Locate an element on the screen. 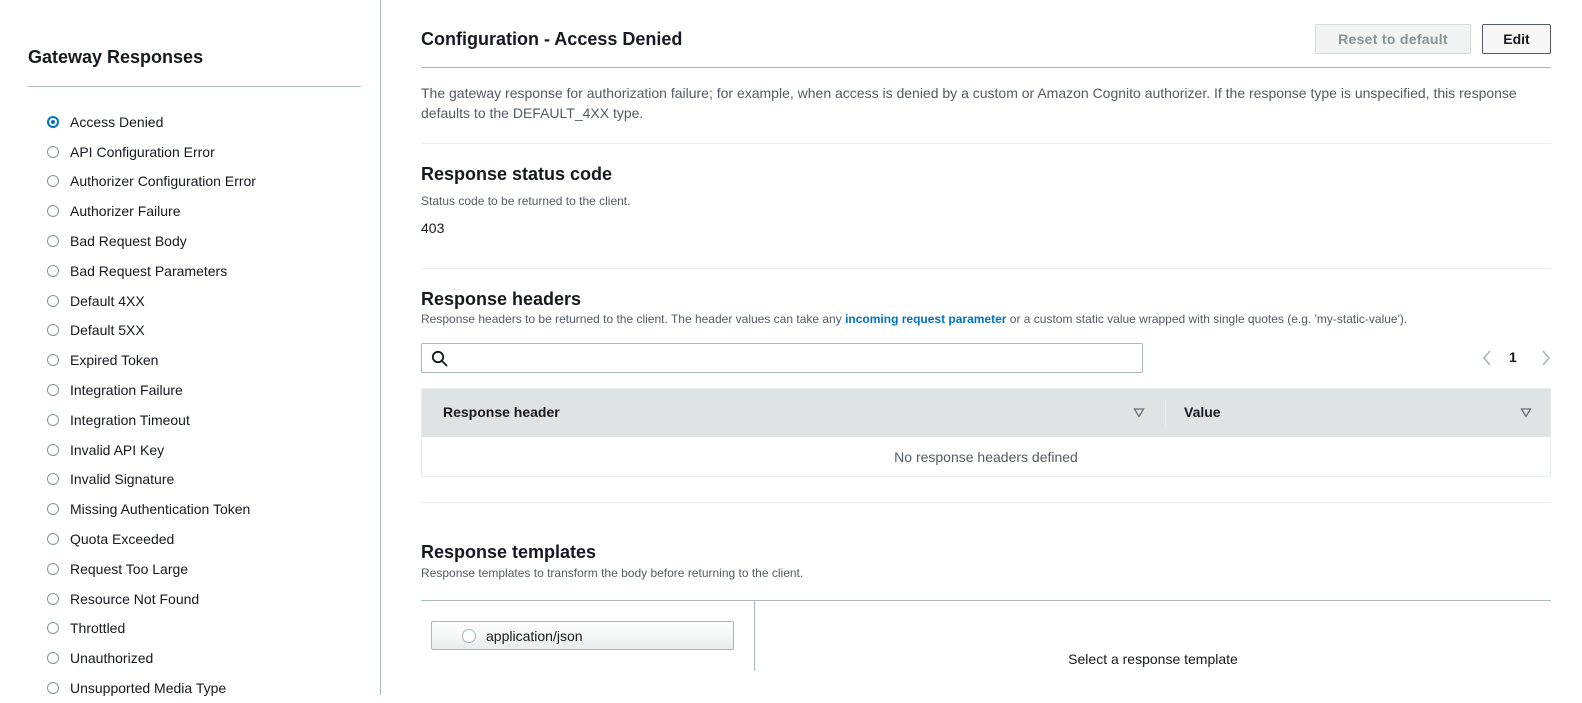 The height and width of the screenshot is (703, 1582). response-type-option: Throttled is located at coordinates (151, 629).